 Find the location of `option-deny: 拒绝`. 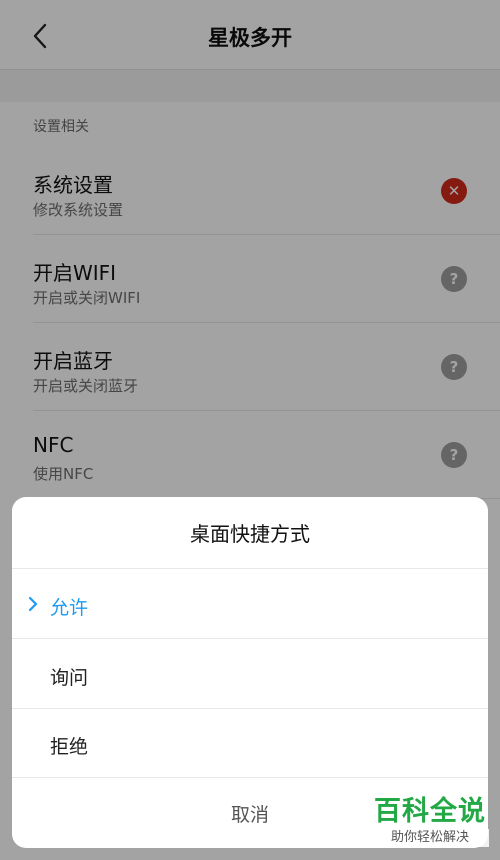

option-deny: 拒绝 is located at coordinates (250, 743).